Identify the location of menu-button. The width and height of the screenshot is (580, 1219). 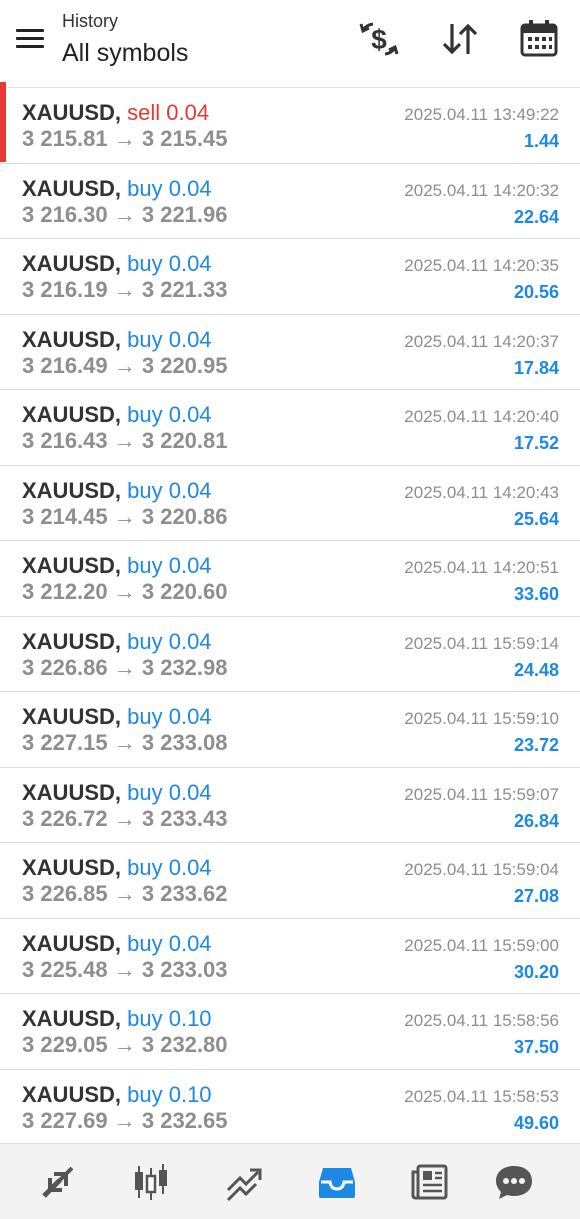
(31, 39).